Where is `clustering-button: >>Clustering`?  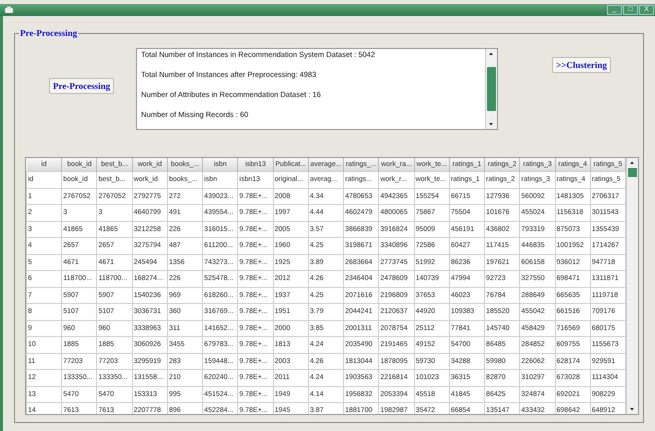 clustering-button: >>Clustering is located at coordinates (581, 65).